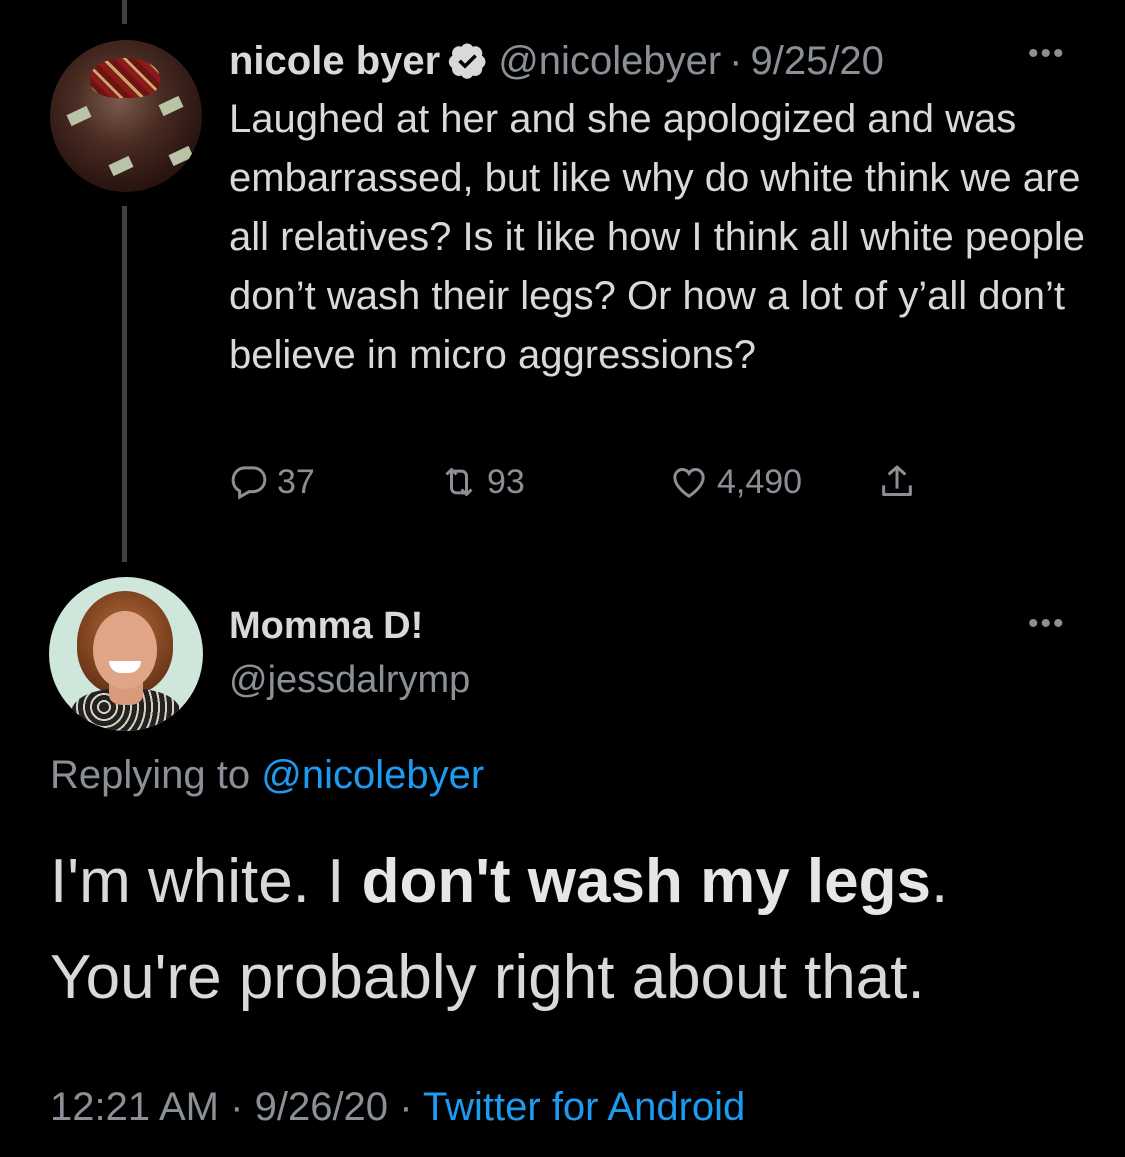 This screenshot has width=1125, height=1157. I want to click on more-options-icon: •••, so click(1047, 54).